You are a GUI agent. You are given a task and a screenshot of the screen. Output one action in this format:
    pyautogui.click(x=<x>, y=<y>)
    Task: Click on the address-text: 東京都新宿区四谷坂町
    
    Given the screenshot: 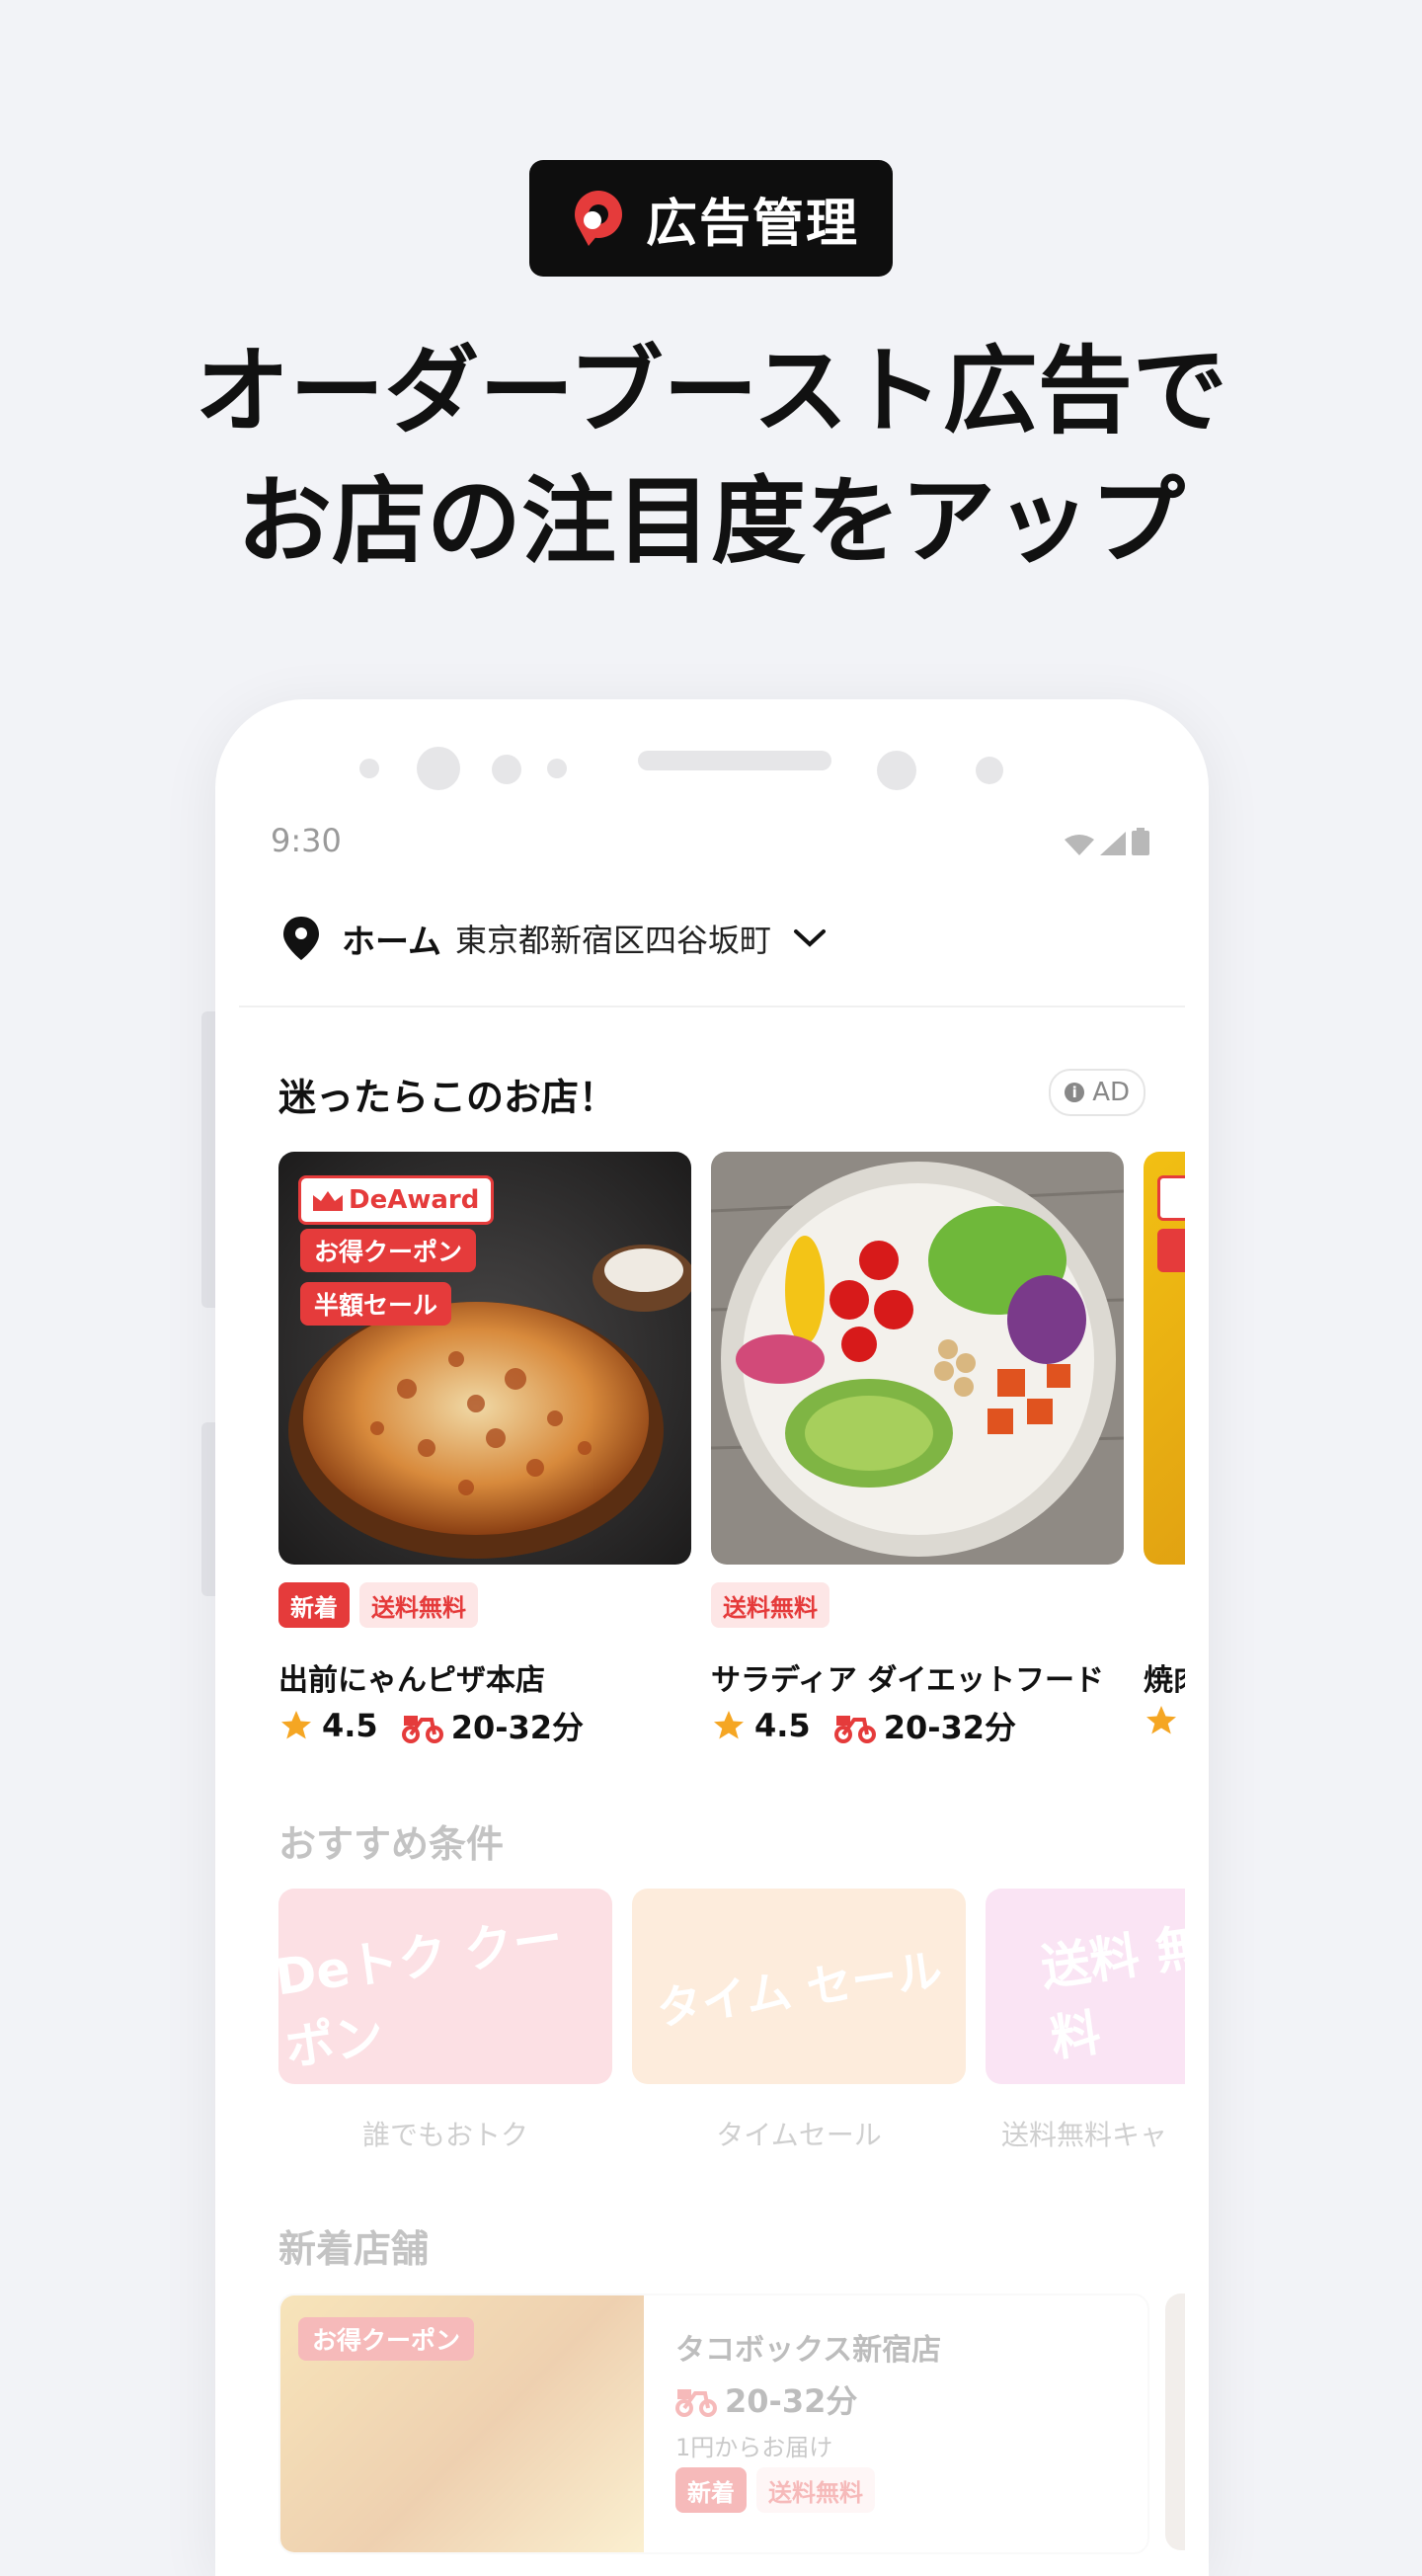 What is the action you would take?
    pyautogui.click(x=612, y=940)
    